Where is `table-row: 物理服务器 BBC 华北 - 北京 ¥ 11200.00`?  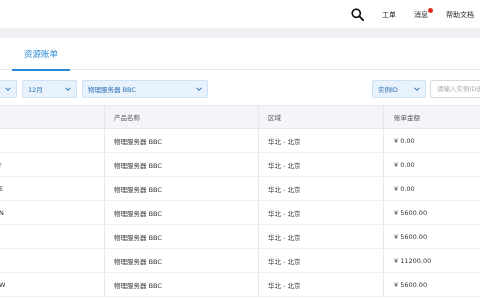
table-row: 物理服务器 BBC 华北 - 北京 ¥ 11200.00 is located at coordinates (240, 261).